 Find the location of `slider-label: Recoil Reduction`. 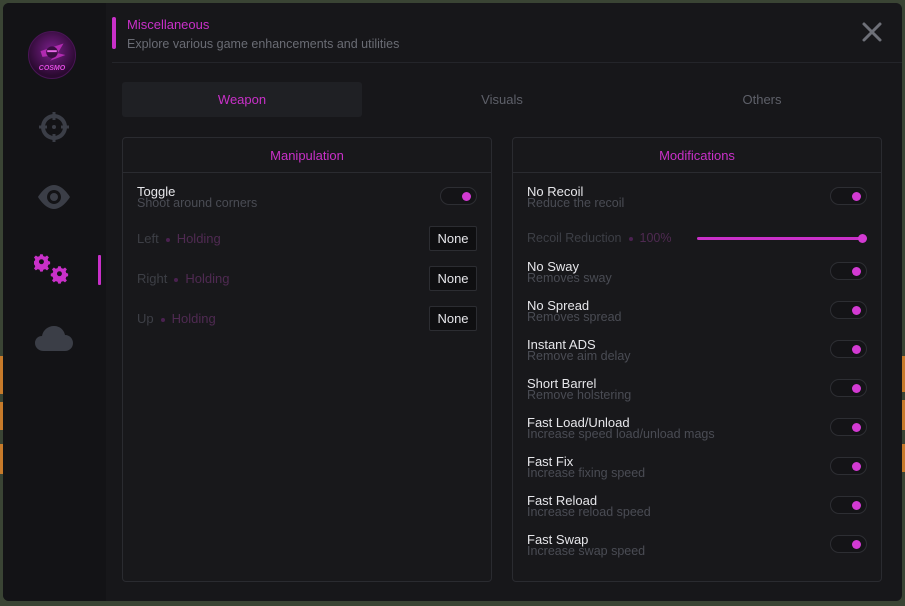

slider-label: Recoil Reduction is located at coordinates (574, 238).